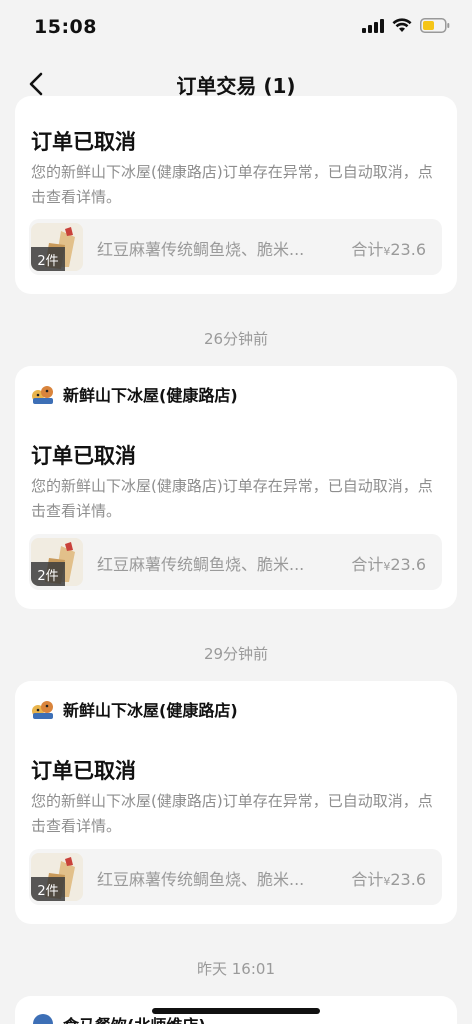 Image resolution: width=472 pixels, height=1024 pixels. What do you see at coordinates (236, 86) in the screenshot?
I see `page-title: 订单交易 (1)` at bounding box center [236, 86].